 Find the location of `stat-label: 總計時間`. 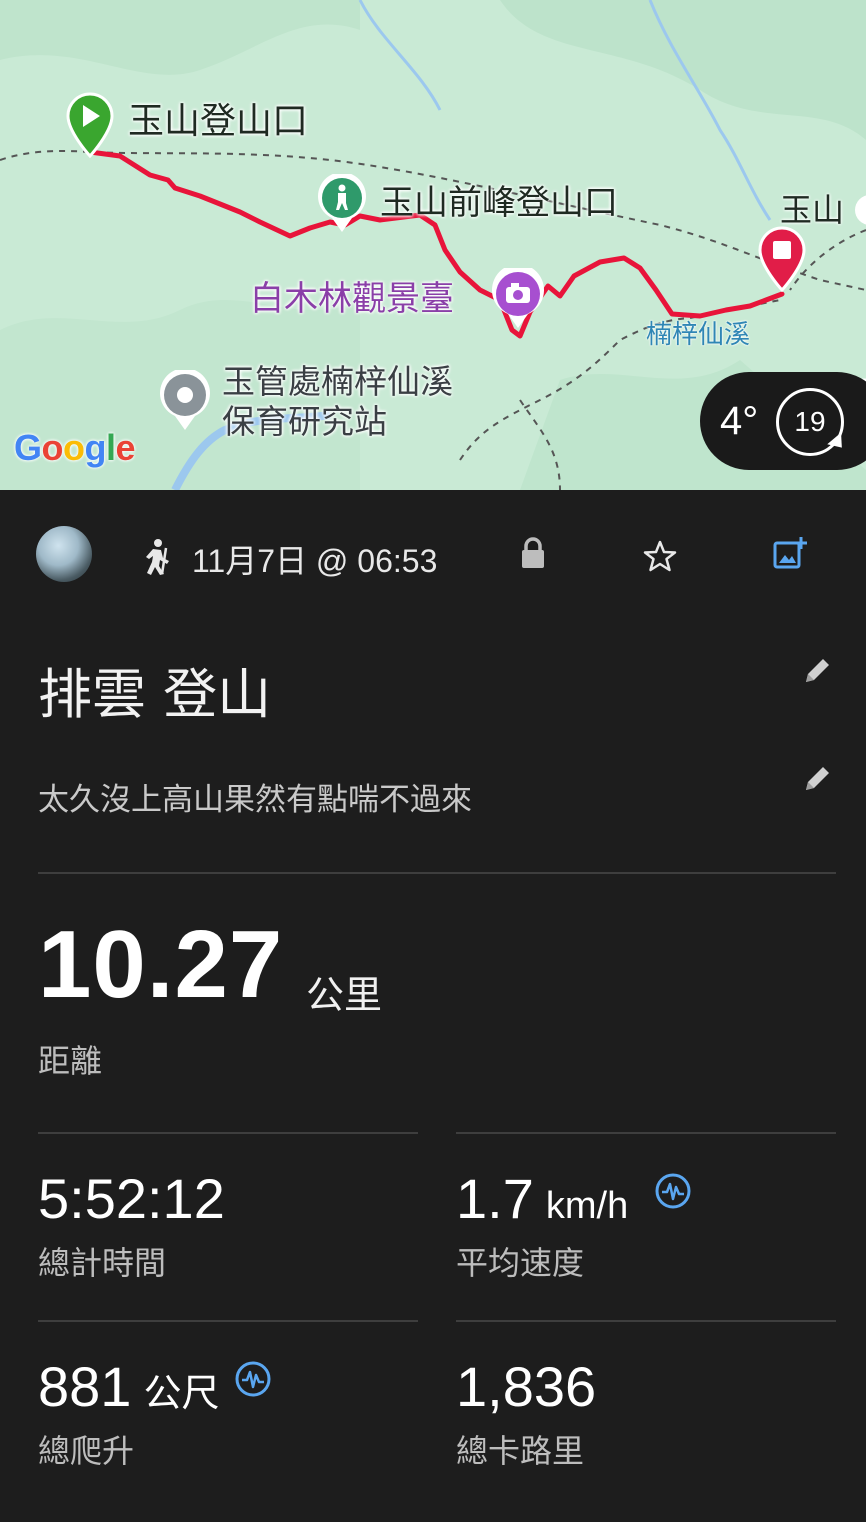

stat-label: 總計時間 is located at coordinates (102, 1263).